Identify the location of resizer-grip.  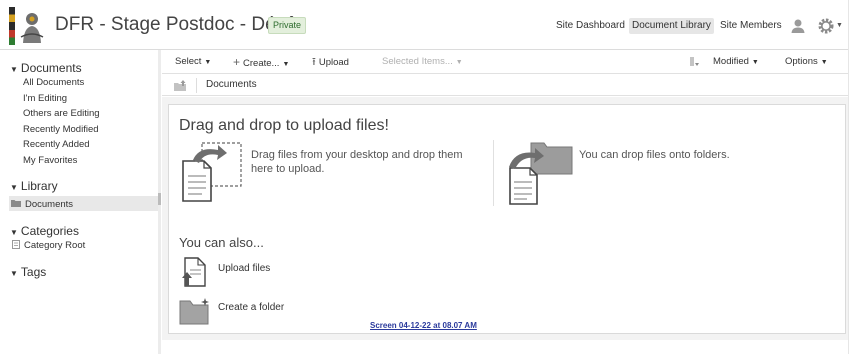
(159, 199).